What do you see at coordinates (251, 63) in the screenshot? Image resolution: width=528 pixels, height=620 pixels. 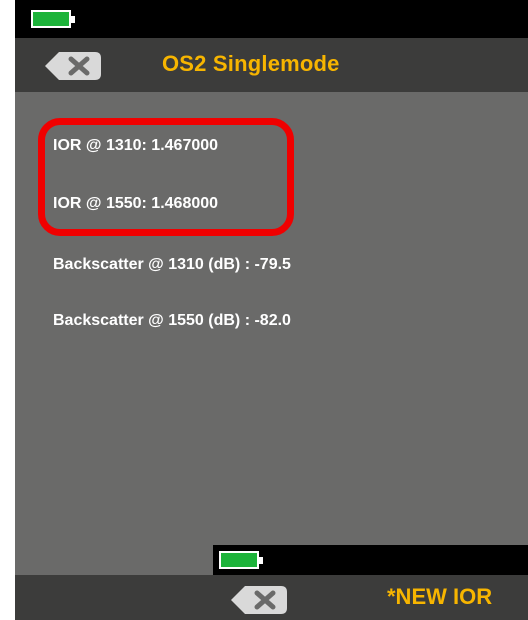 I see `page-title: OS2 Singlemode` at bounding box center [251, 63].